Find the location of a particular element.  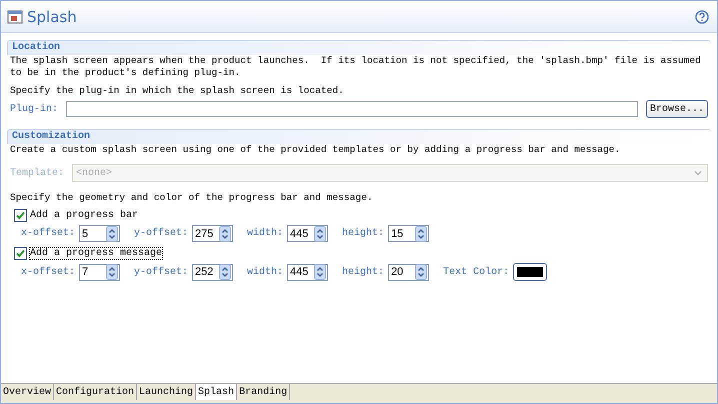

instruction-text: Specify the plug-in in which the splash screen is located. is located at coordinates (177, 91).